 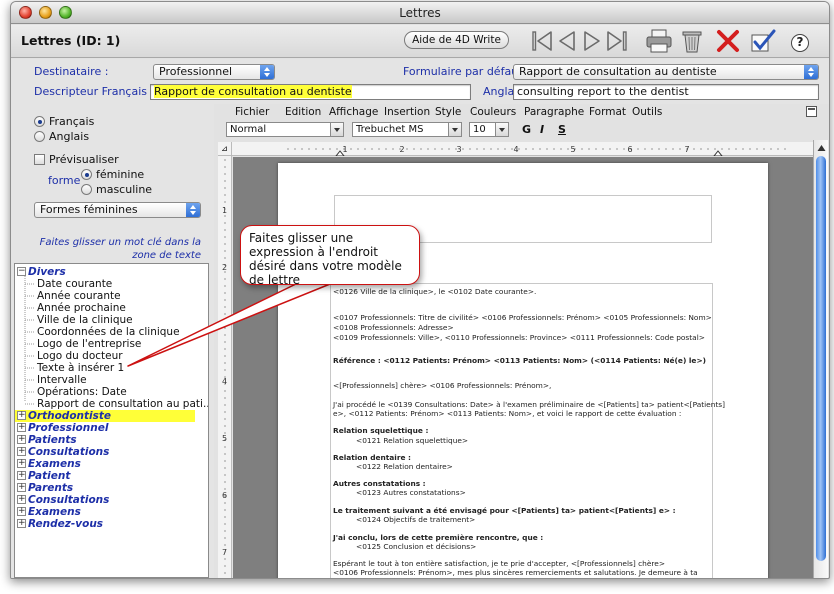 What do you see at coordinates (117, 210) in the screenshot?
I see `formes-popup: Formes féminines` at bounding box center [117, 210].